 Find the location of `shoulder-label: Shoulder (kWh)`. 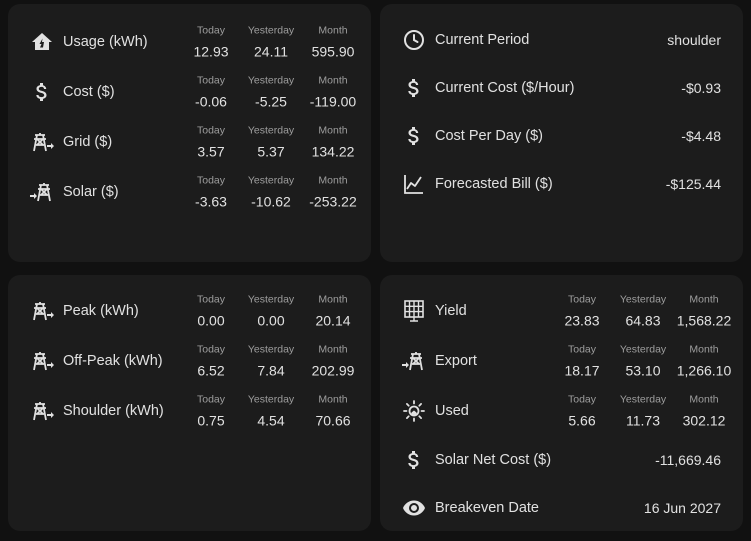

shoulder-label: Shoulder (kWh) is located at coordinates (113, 411).